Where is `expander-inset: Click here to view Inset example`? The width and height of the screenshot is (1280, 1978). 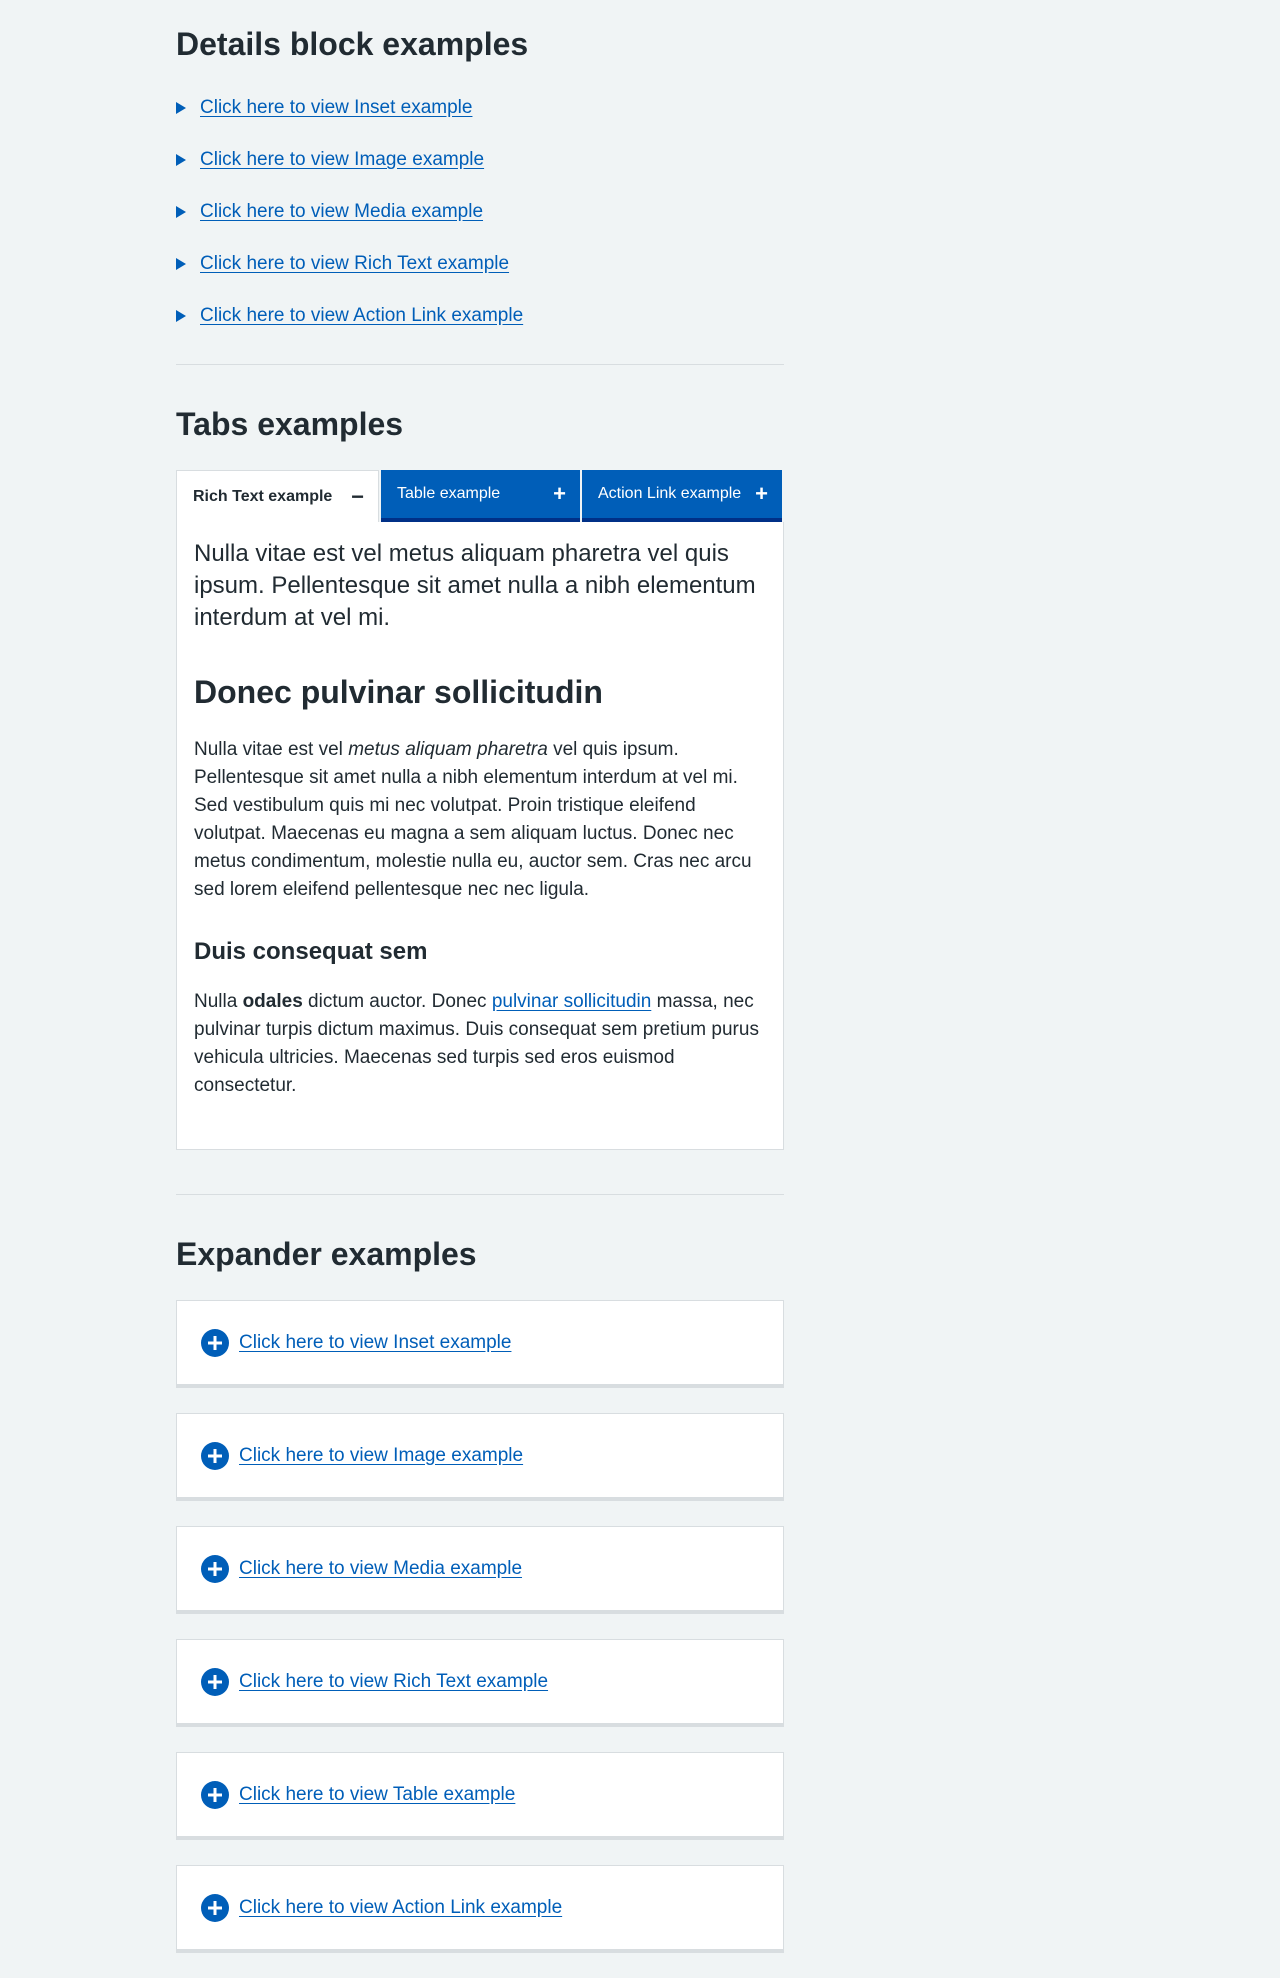
expander-inset: Click here to view Inset example is located at coordinates (480, 1344).